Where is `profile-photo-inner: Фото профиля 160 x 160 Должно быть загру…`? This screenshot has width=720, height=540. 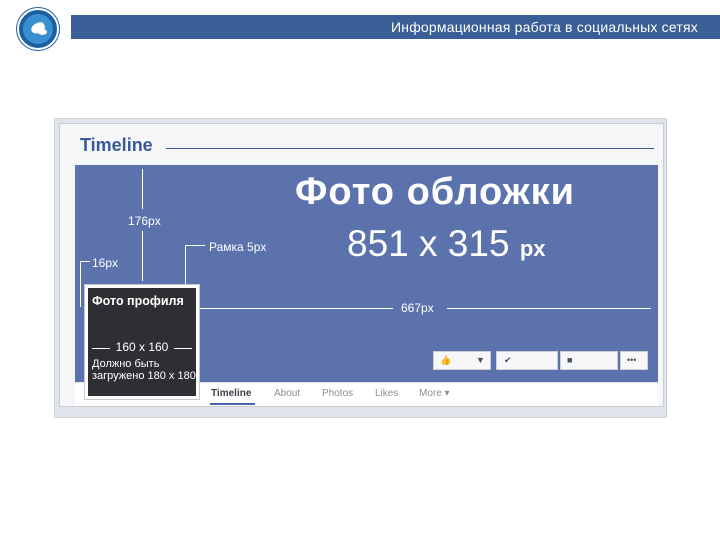 profile-photo-inner: Фото профиля 160 x 160 Должно быть загру… is located at coordinates (142, 342).